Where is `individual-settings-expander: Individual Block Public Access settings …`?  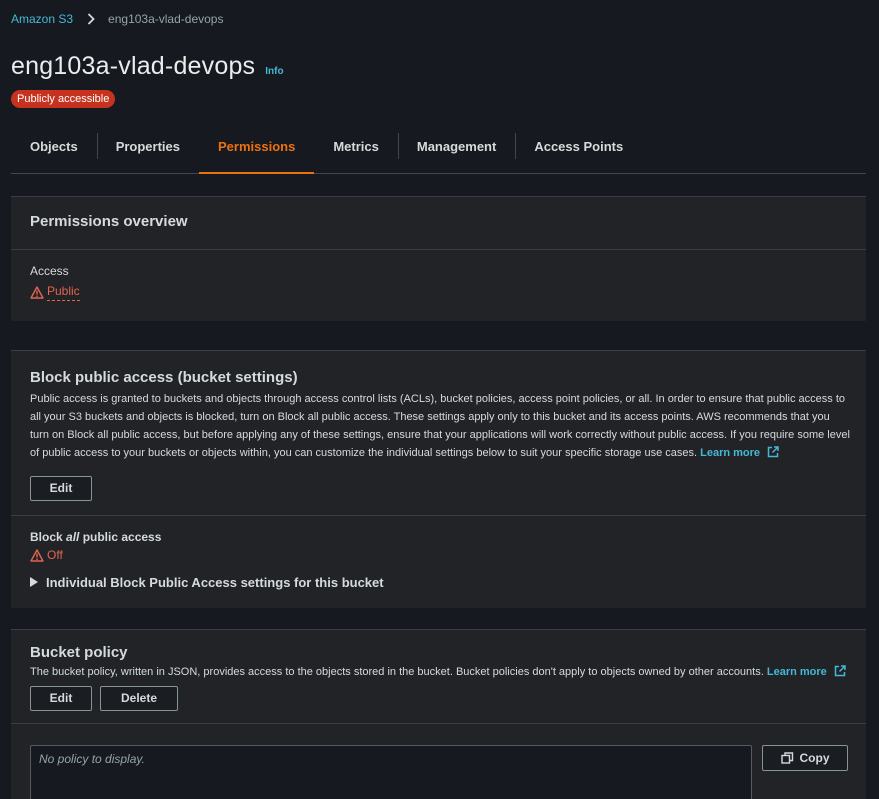 individual-settings-expander: Individual Block Public Access settings … is located at coordinates (438, 582).